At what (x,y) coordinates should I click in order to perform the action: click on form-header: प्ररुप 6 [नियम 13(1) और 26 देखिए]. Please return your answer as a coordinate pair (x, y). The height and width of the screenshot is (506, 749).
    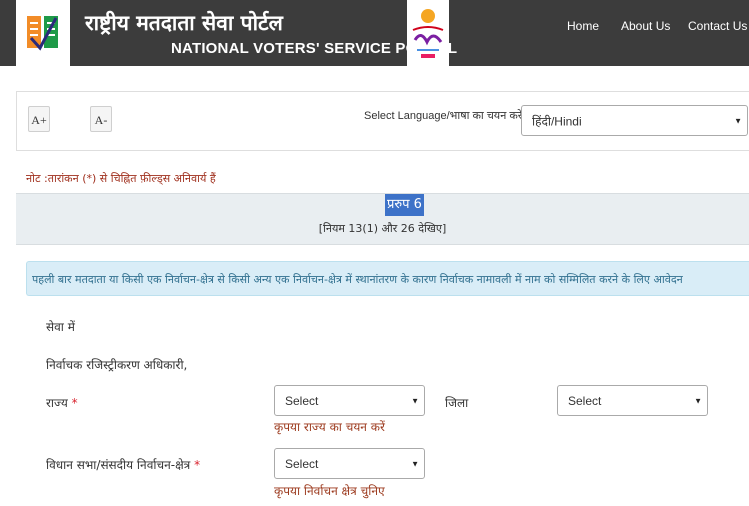
    Looking at the image, I should click on (382, 219).